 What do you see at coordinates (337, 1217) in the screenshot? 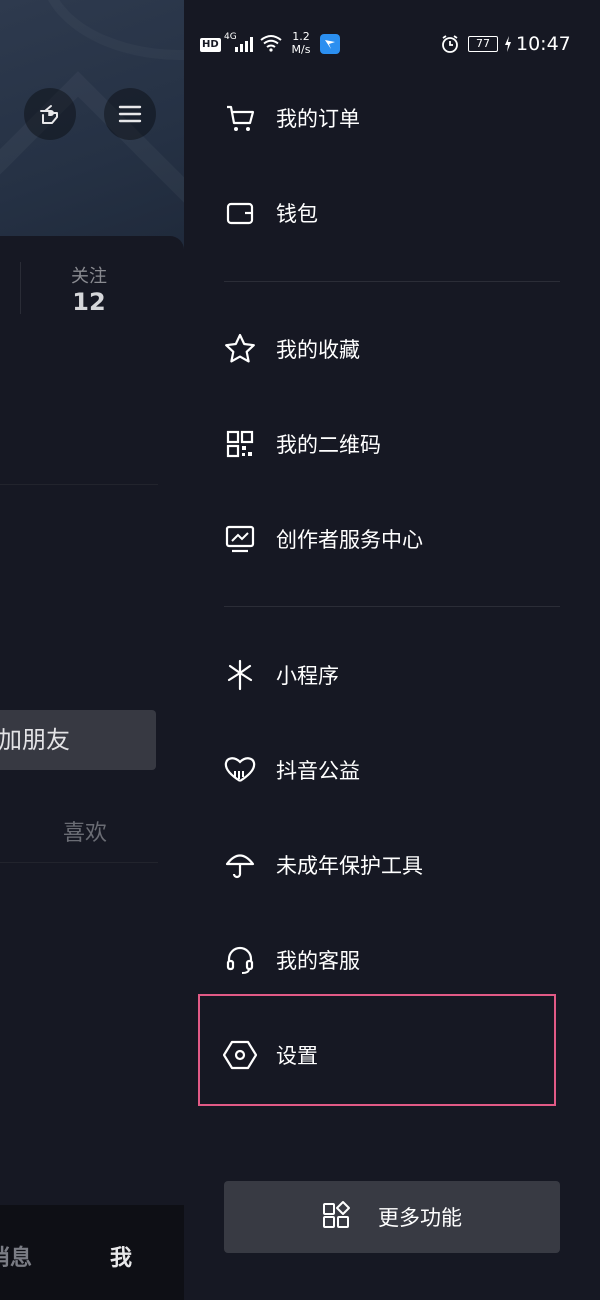
I see `grid-apps-icon` at bounding box center [337, 1217].